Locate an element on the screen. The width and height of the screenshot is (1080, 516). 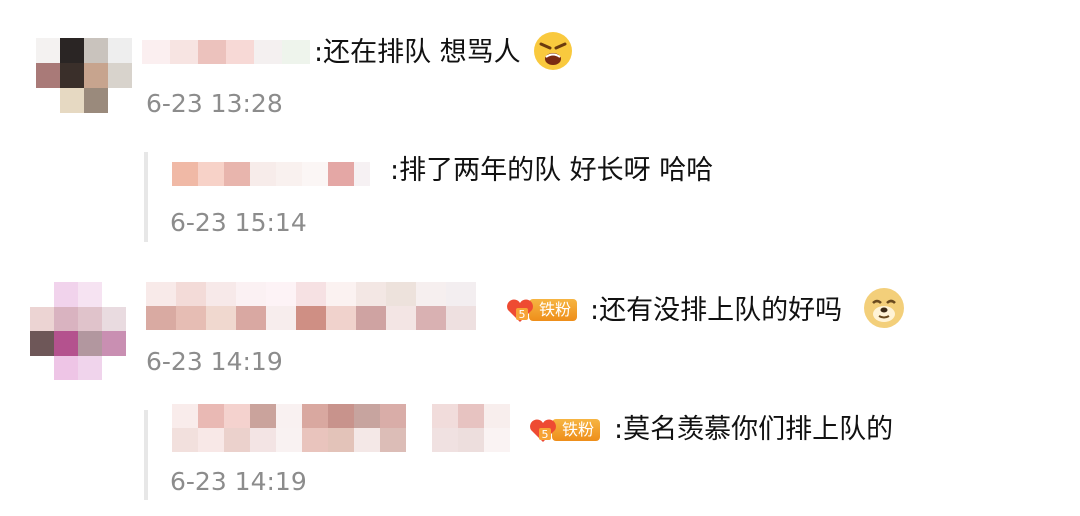
timestamp: 6-23 13:28 is located at coordinates (214, 103).